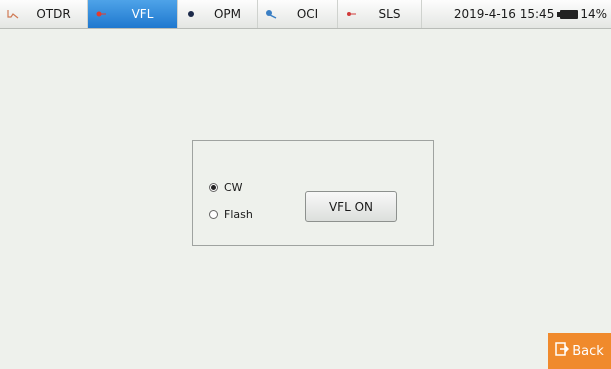 This screenshot has height=369, width=611. Describe the element at coordinates (351, 14) in the screenshot. I see `sls-source-icon` at that location.